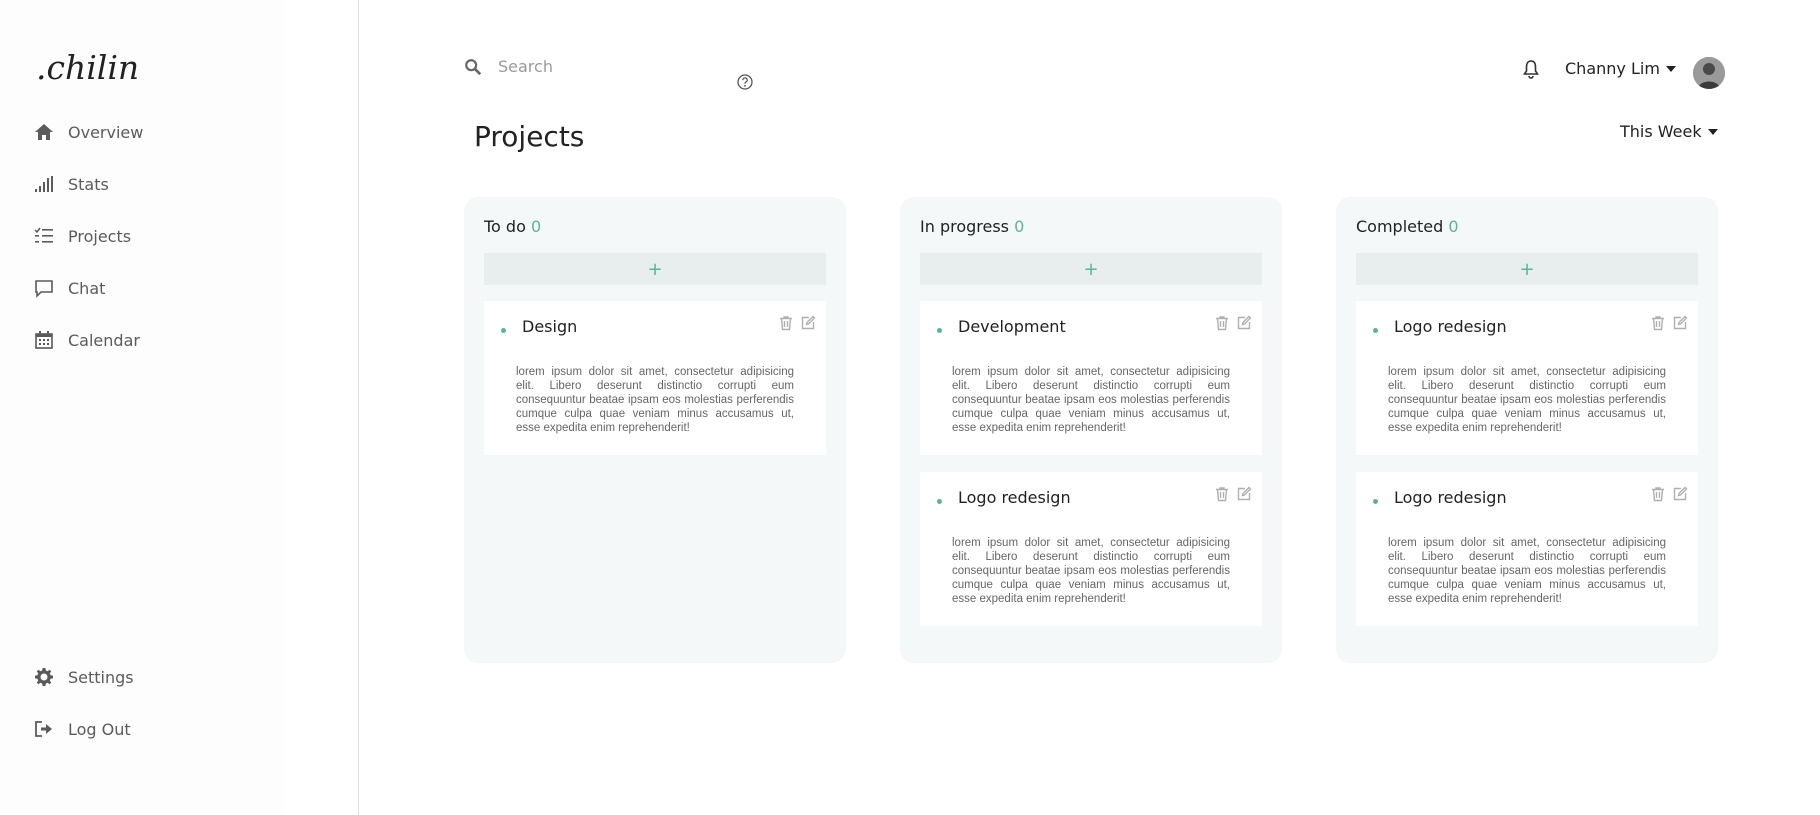 The image size is (1820, 815). I want to click on column-title: Completed, so click(1400, 226).